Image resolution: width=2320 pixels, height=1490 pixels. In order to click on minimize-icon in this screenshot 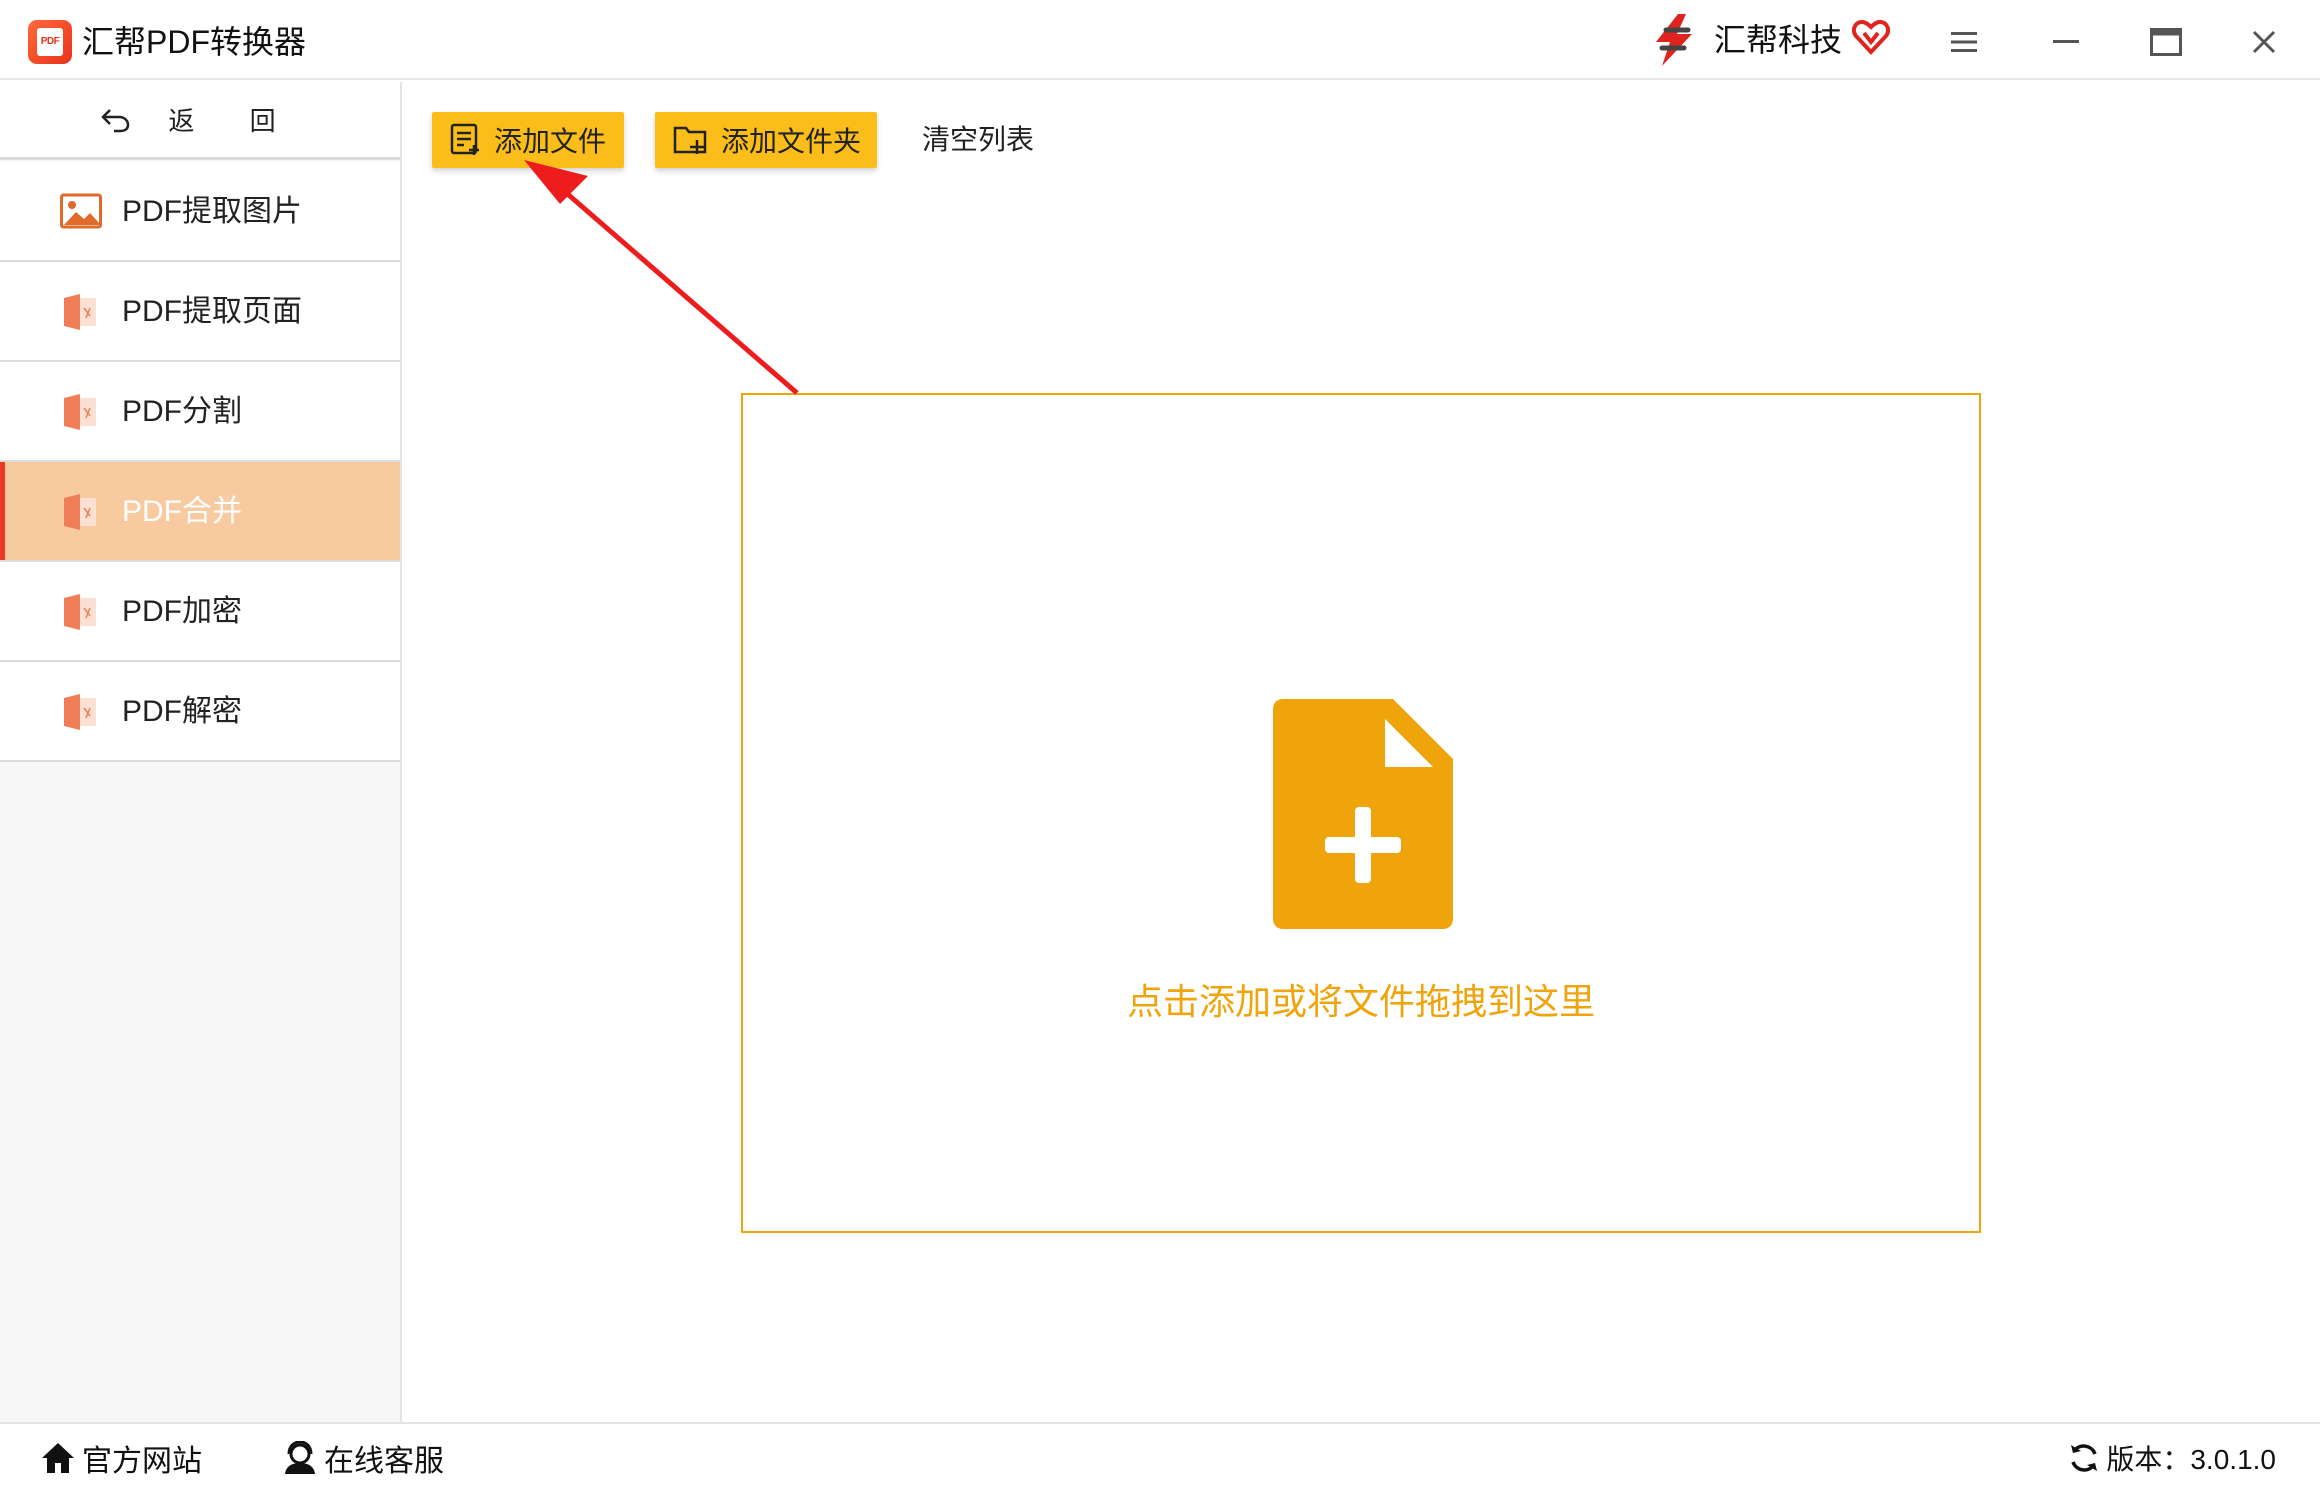, I will do `click(2066, 41)`.